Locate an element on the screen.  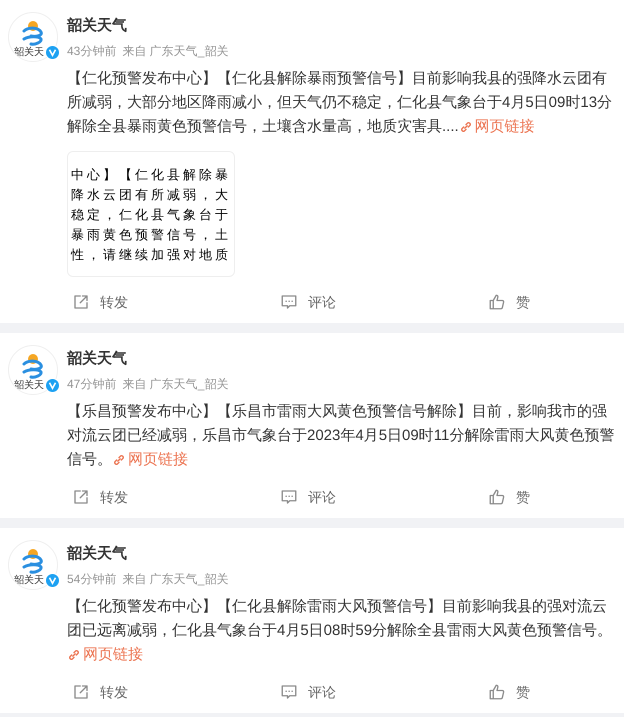
post-text: 【乐昌预警发布中心】【乐昌市雷雨大风黄色预警信号解除】目前，影响我市的强对流云团已经减弱，乐昌市气象台于2023年4月5日09时11分解除雷雨大风黄色预警信号。 网页链接 is located at coordinates (341, 436).